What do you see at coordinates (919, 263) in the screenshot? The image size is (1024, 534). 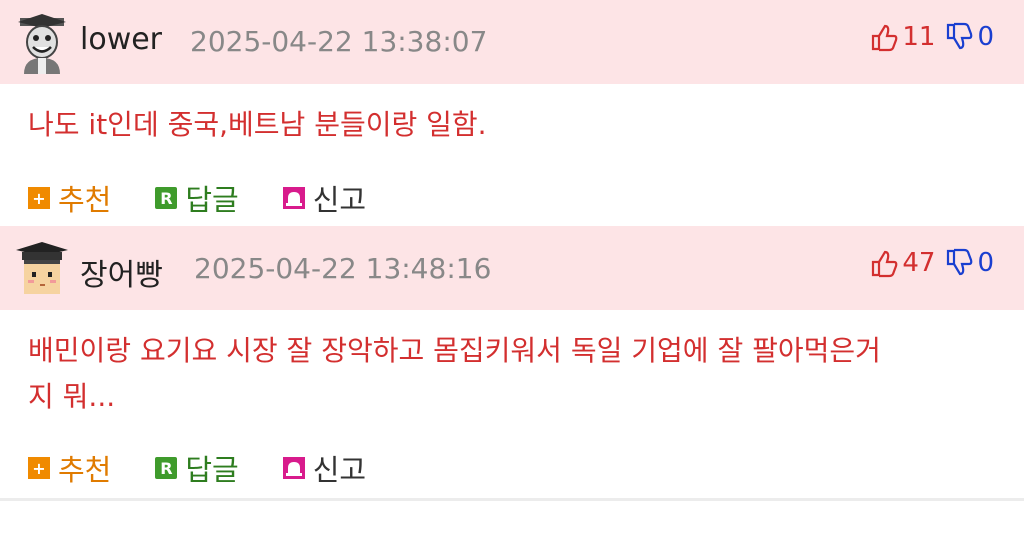 I see `upvote-count: 47` at bounding box center [919, 263].